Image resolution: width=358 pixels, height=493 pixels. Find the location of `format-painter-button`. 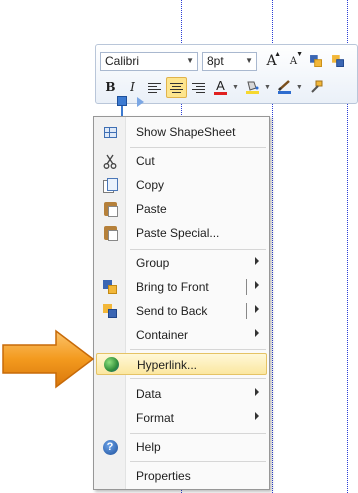

format-painter-button is located at coordinates (316, 87).